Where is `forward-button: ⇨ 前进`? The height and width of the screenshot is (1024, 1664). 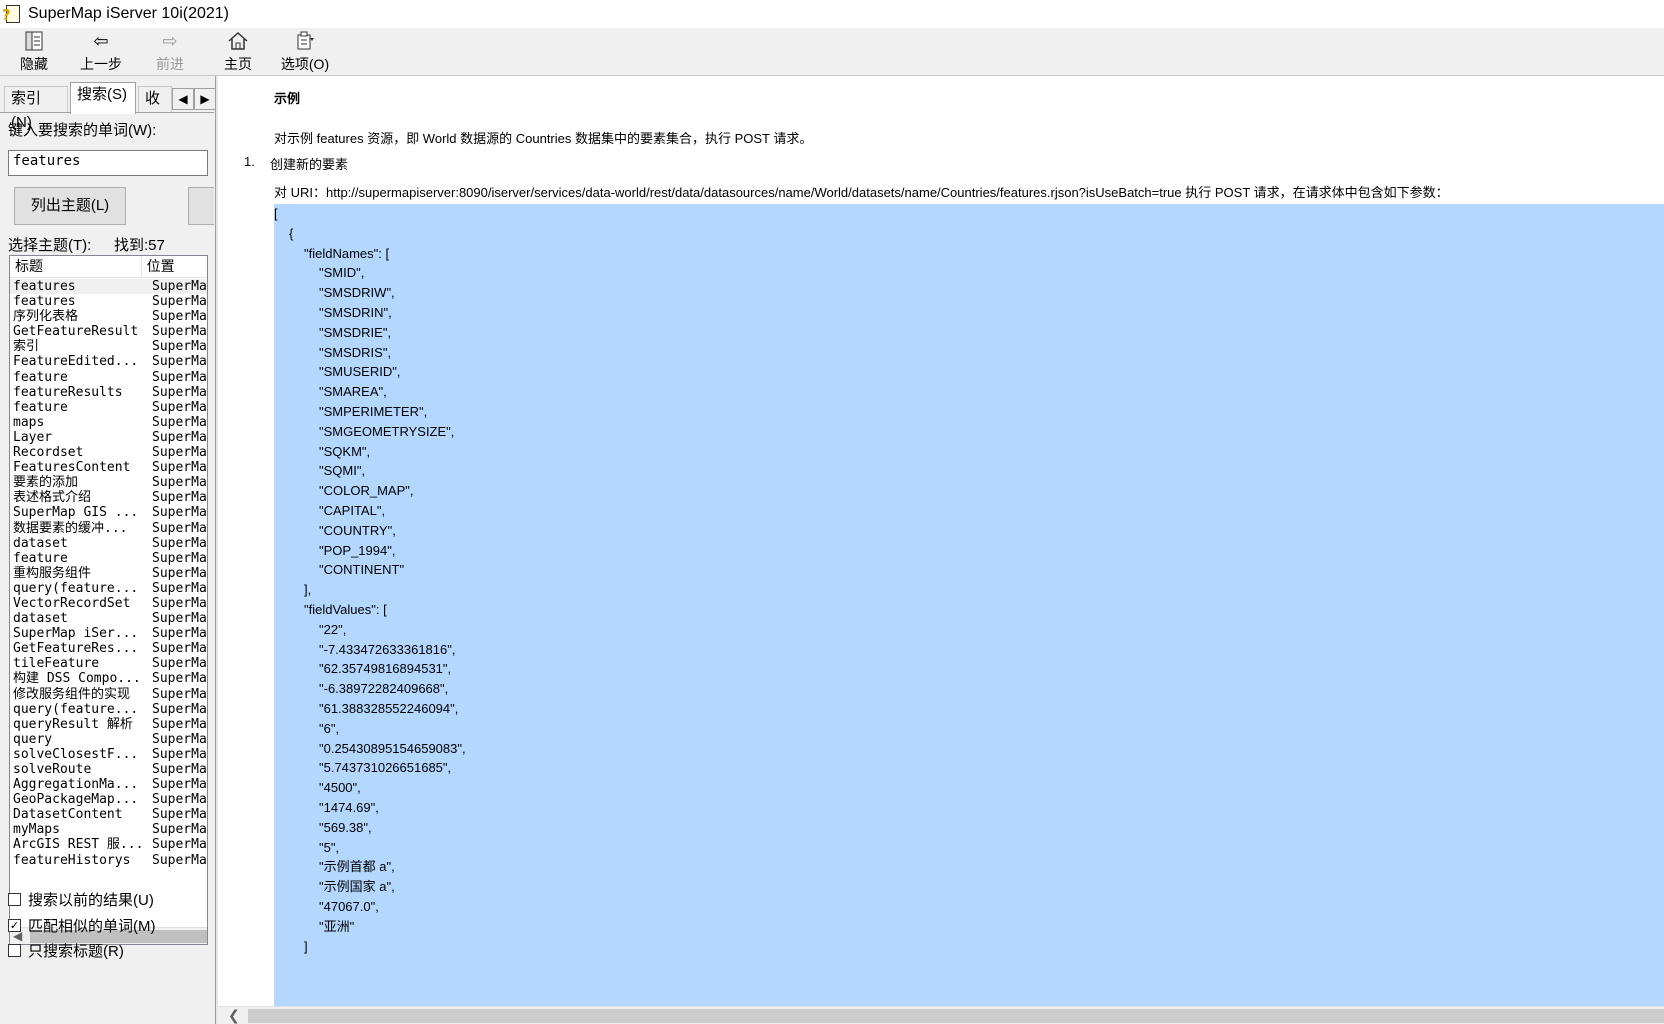 forward-button: ⇨ 前进 is located at coordinates (170, 52).